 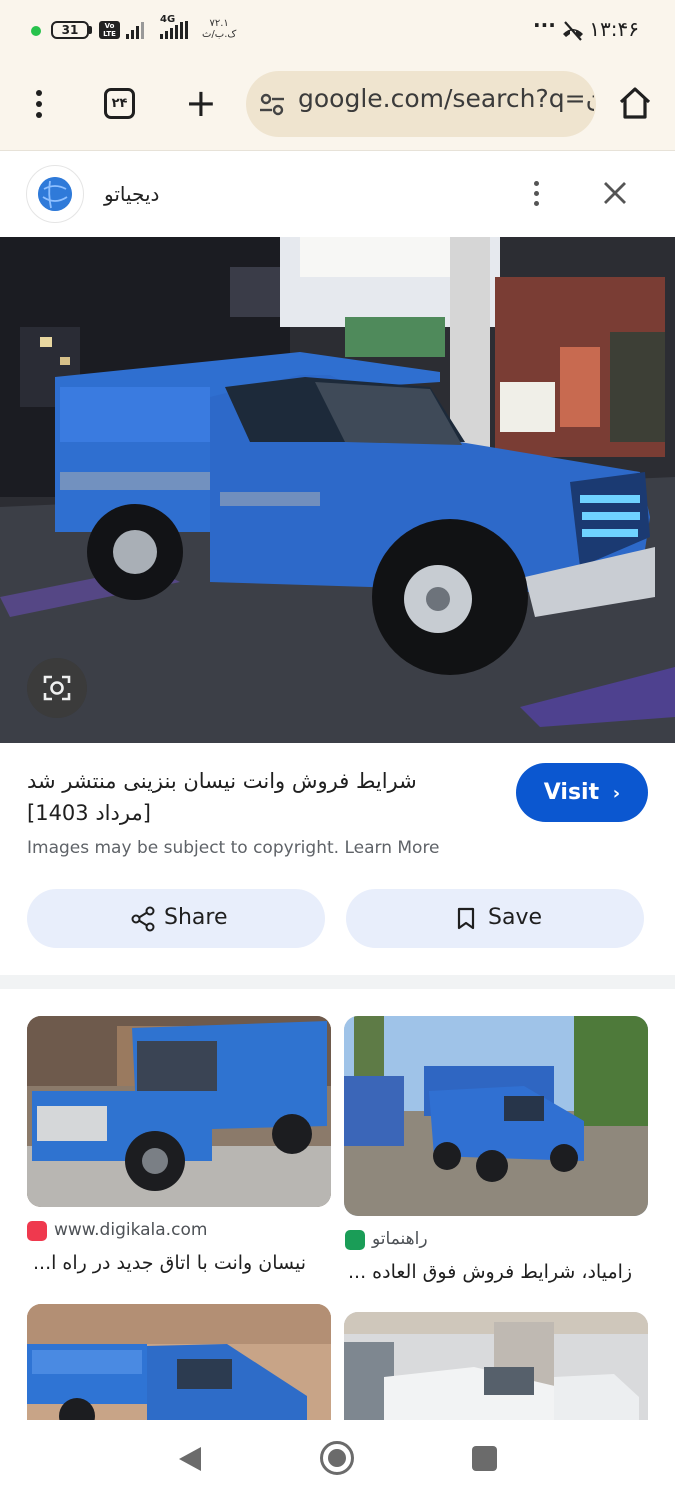 I want to click on share-label: Share, so click(x=196, y=917).